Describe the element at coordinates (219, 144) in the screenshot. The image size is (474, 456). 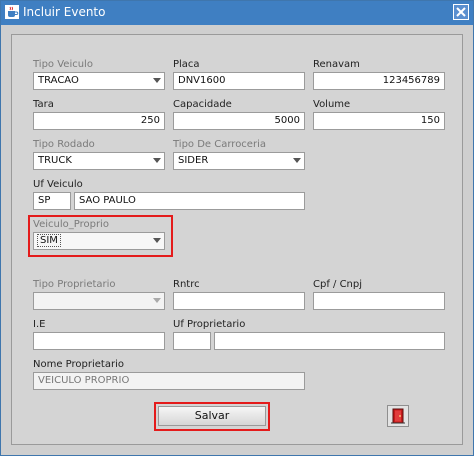
I see `tipo-carroceria-label: Tipo De Carroceria` at that location.